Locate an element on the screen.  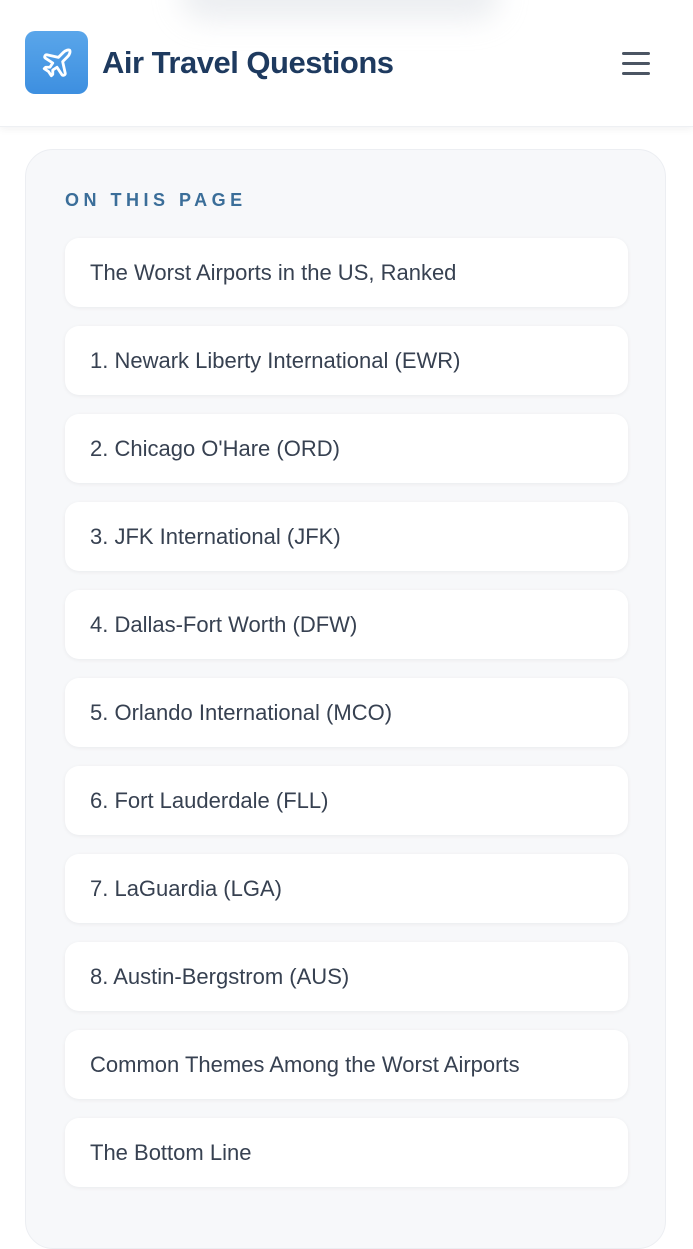
toc-link: 4. Dallas-Fort Worth (DFW) is located at coordinates (223, 625).